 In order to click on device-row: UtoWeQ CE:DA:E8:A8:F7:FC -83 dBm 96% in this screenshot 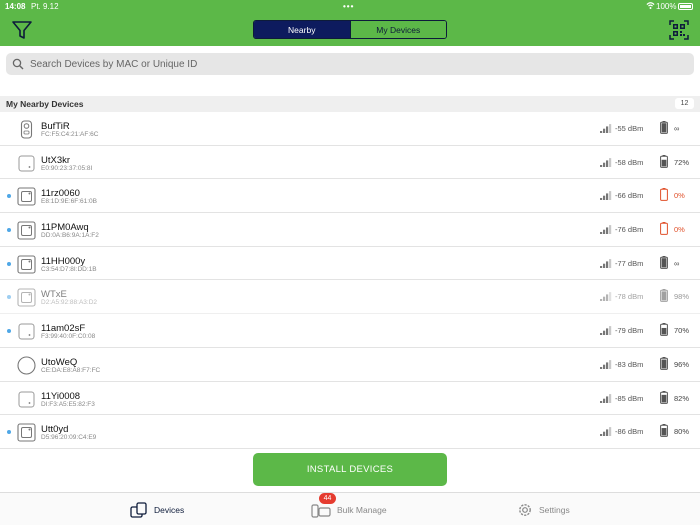, I will do `click(350, 364)`.